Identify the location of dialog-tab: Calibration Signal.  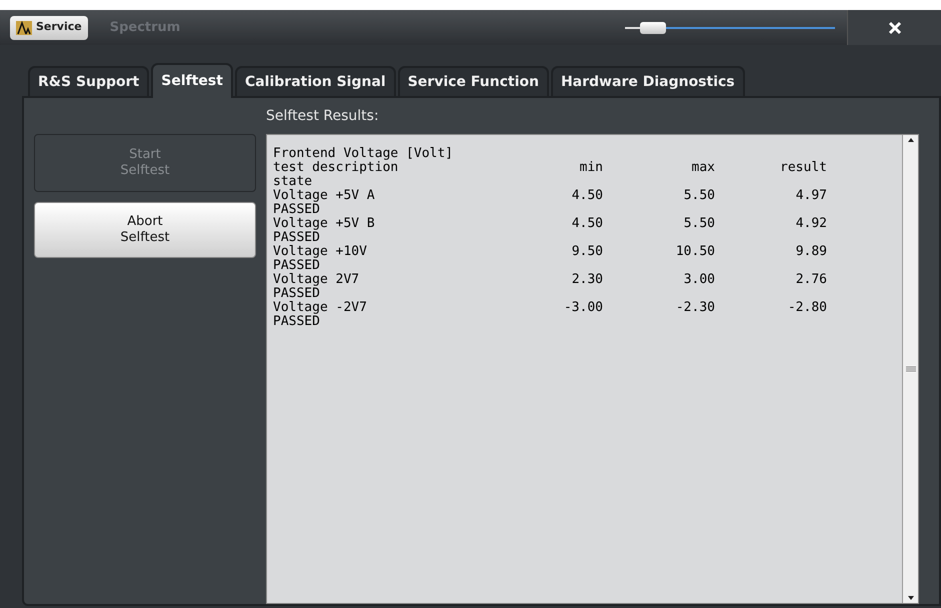
(315, 81).